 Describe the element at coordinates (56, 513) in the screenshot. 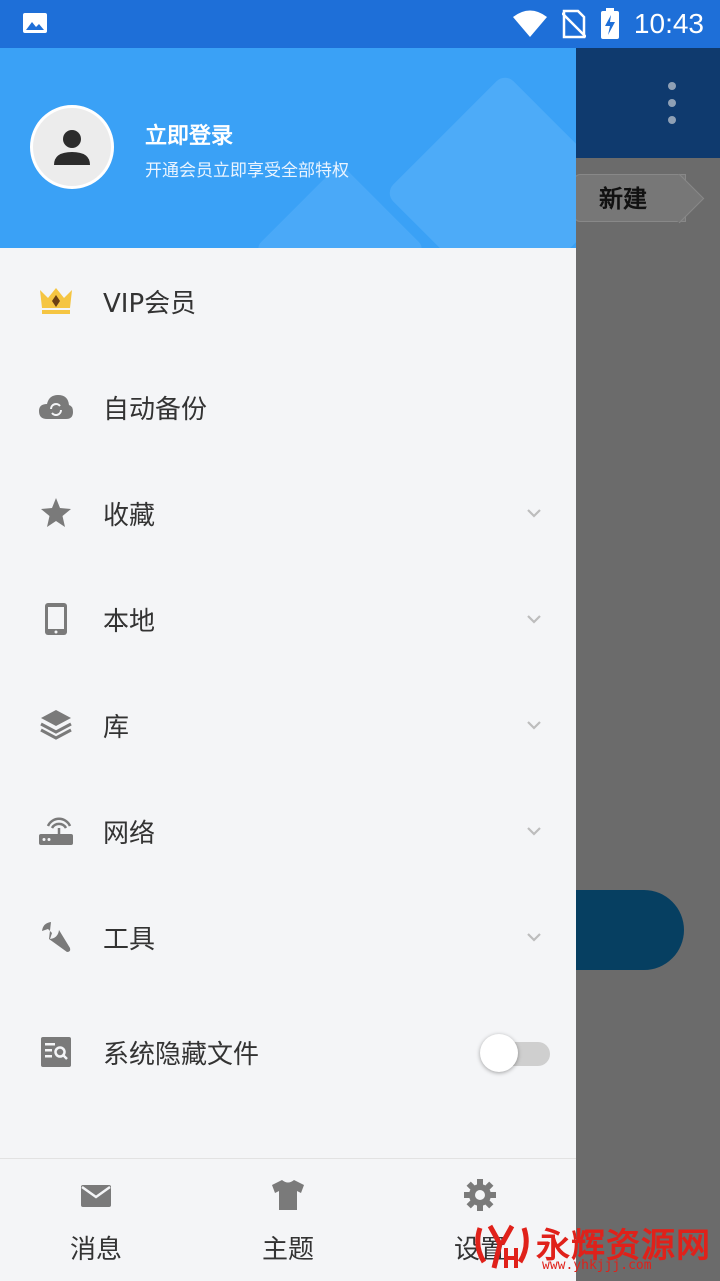

I see `star-icon` at that location.